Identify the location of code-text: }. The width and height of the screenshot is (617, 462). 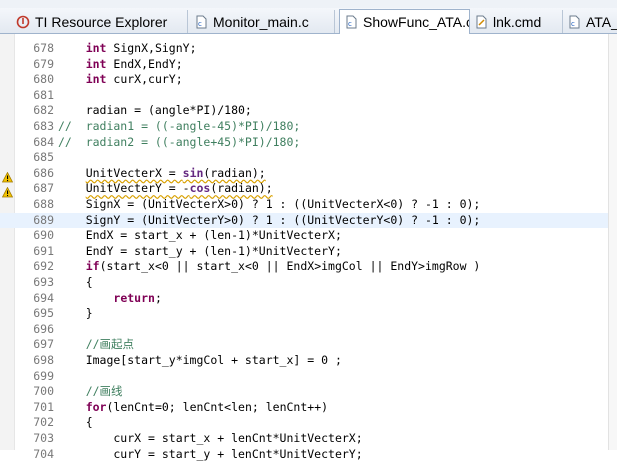
(75, 313).